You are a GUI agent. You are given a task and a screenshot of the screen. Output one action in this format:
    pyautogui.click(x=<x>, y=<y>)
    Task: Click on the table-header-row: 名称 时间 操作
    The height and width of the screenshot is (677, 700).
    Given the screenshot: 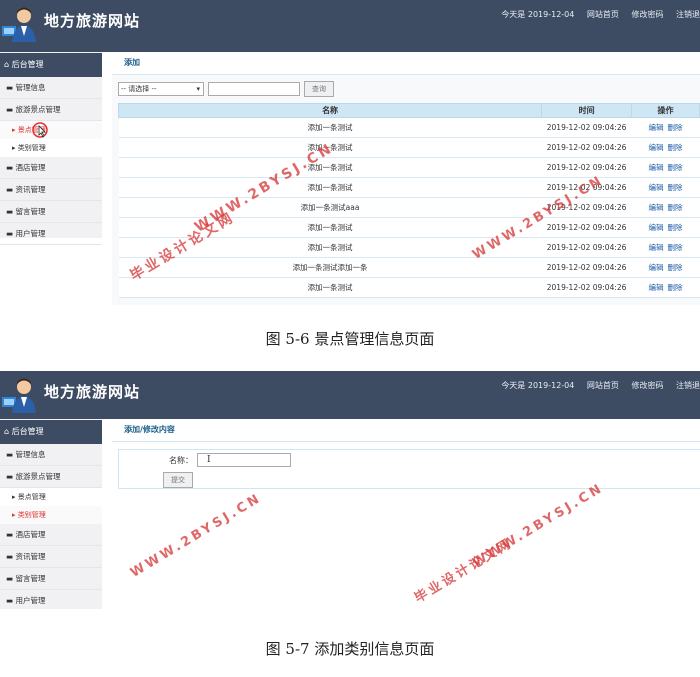 What is the action you would take?
    pyautogui.click(x=408, y=110)
    